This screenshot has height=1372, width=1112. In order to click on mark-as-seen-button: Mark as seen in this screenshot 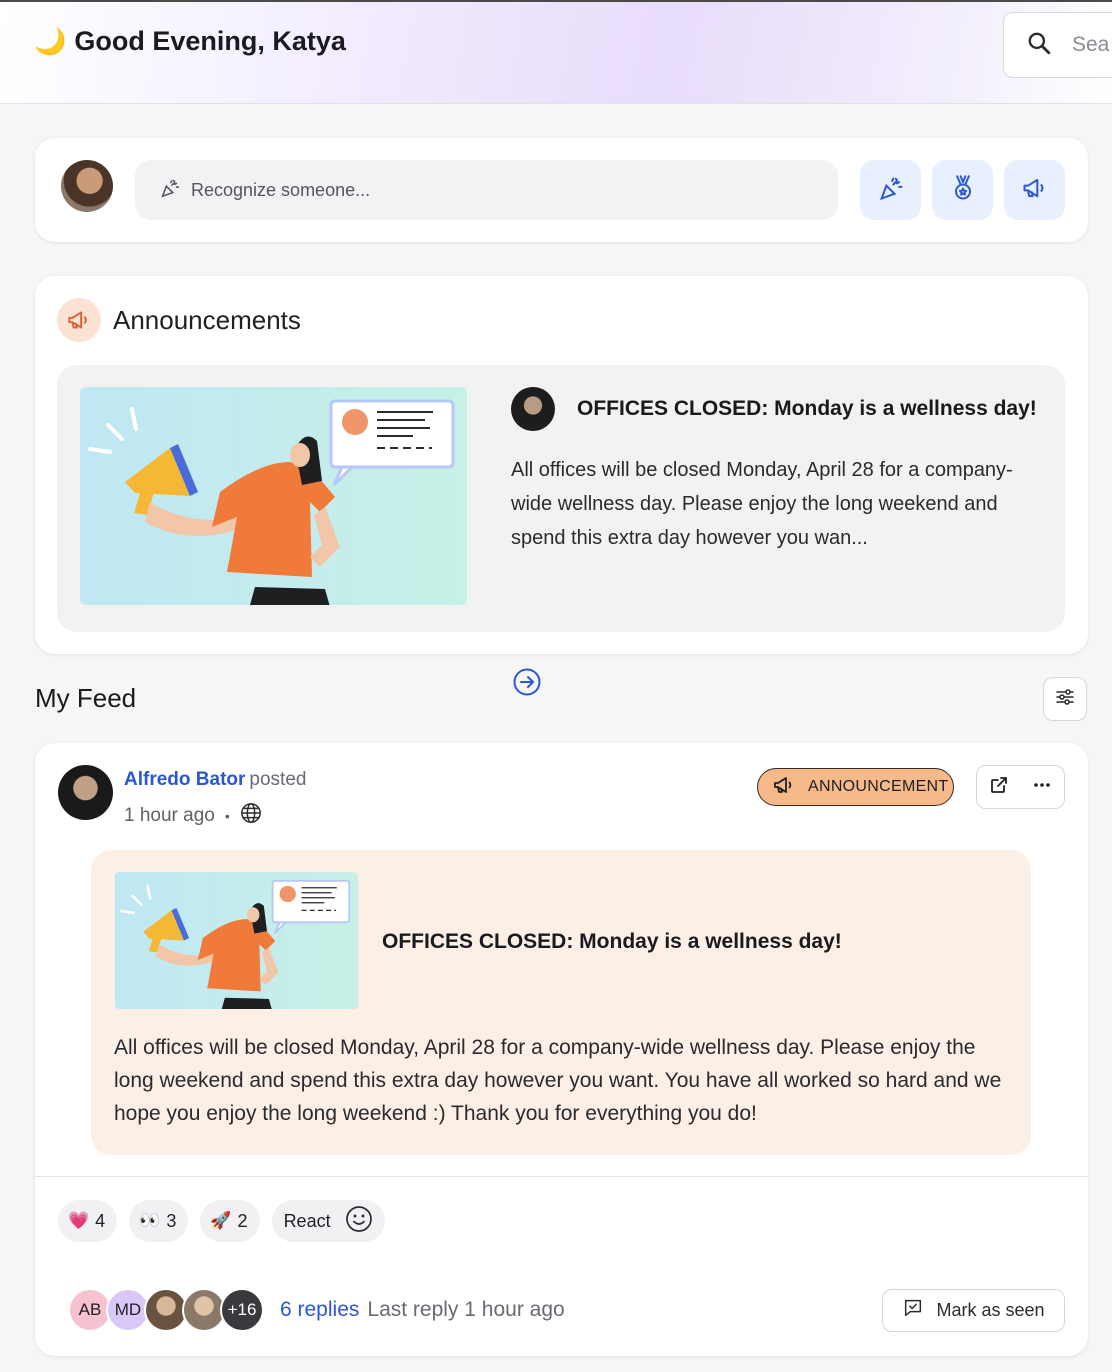, I will do `click(973, 1310)`.